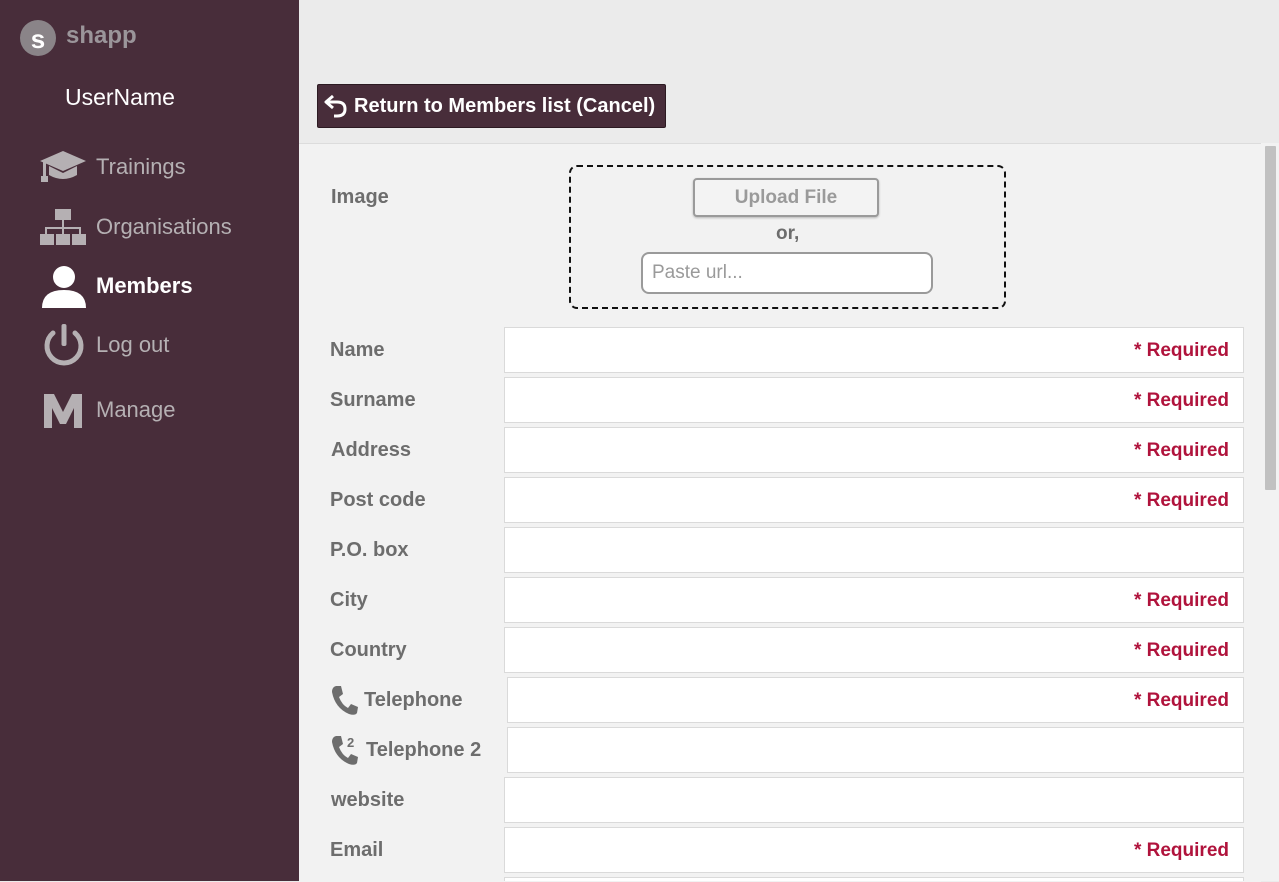 This screenshot has height=882, width=1279. I want to click on logo-mark: s, so click(38, 38).